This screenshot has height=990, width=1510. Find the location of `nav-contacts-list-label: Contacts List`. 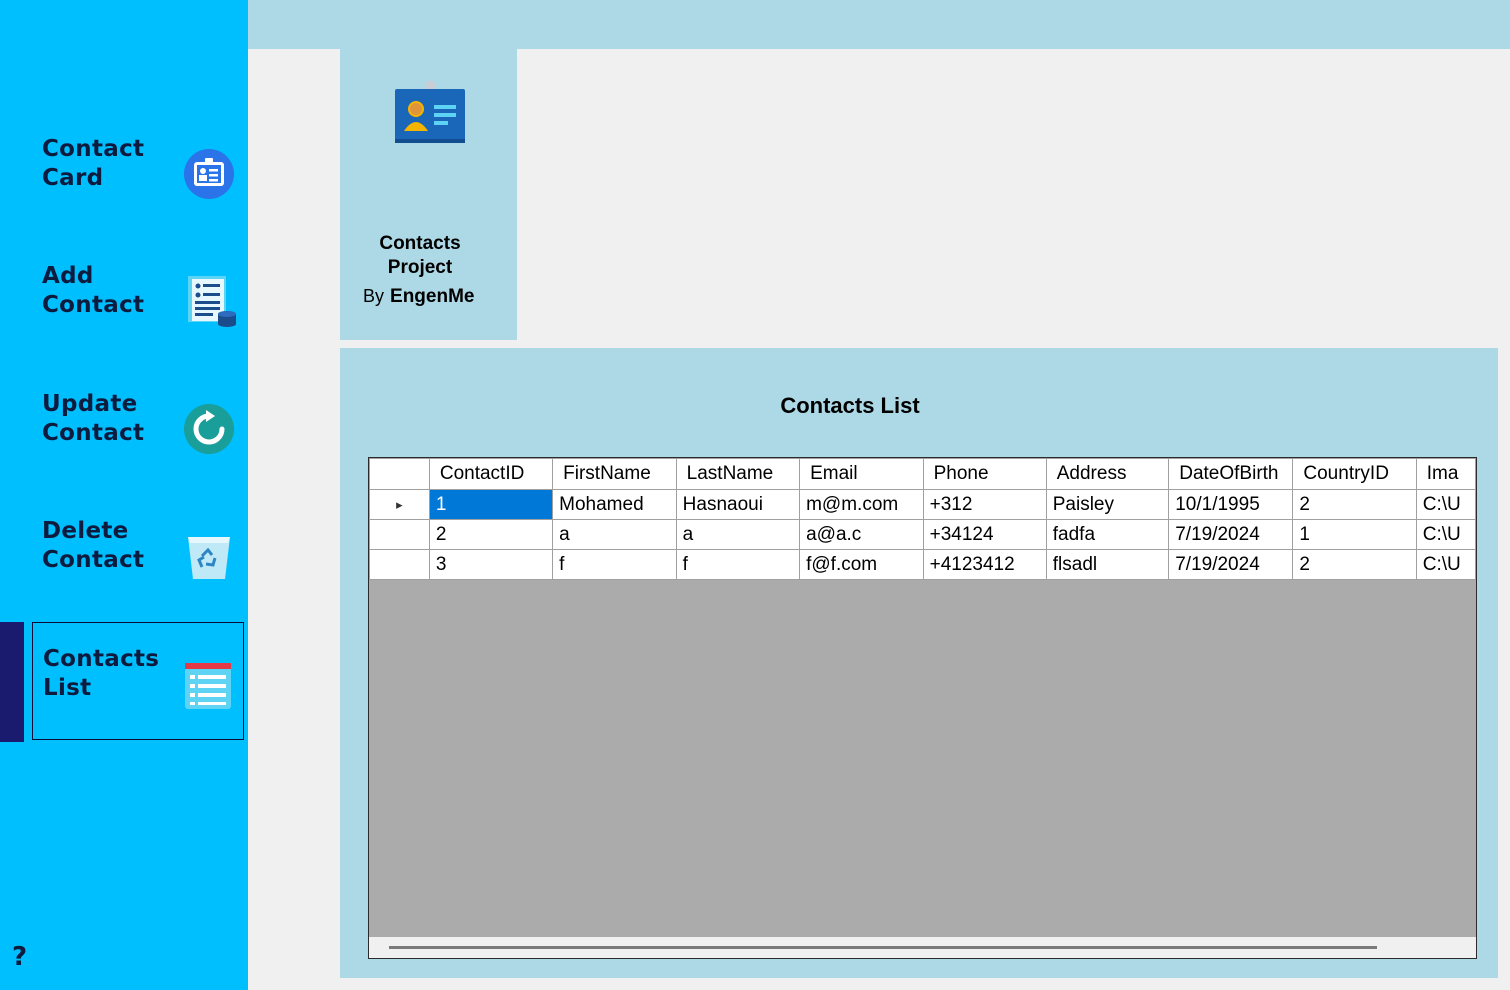

nav-contacts-list-label: Contacts List is located at coordinates (103, 674).